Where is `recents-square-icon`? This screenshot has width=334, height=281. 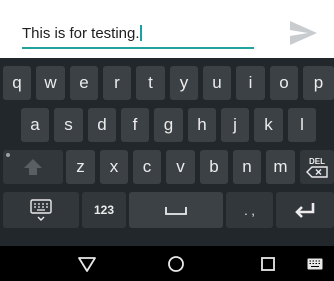 recents-square-icon is located at coordinates (268, 263).